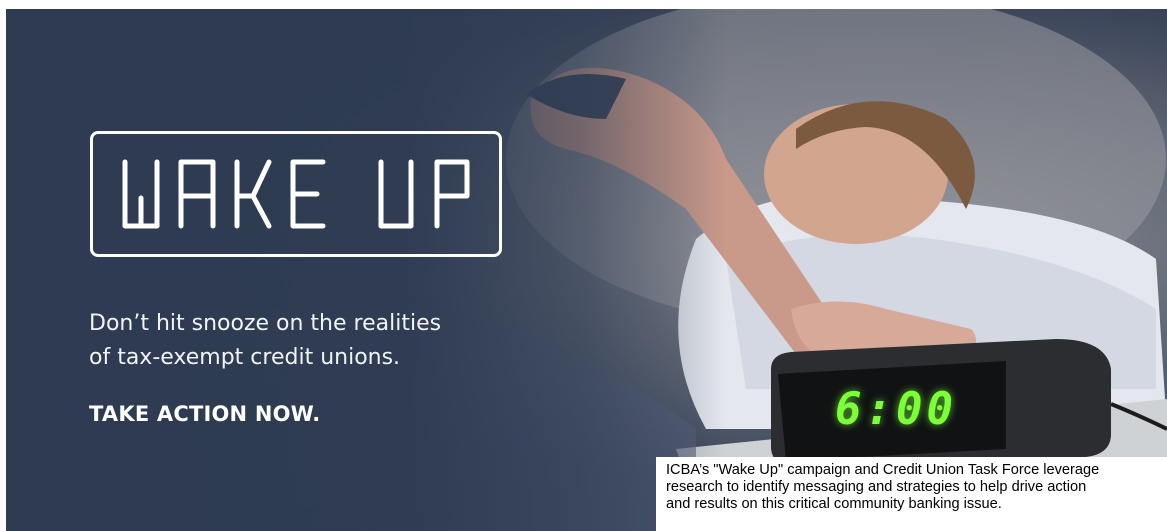  I want to click on alarm-clock-display: 6:00, so click(896, 409).